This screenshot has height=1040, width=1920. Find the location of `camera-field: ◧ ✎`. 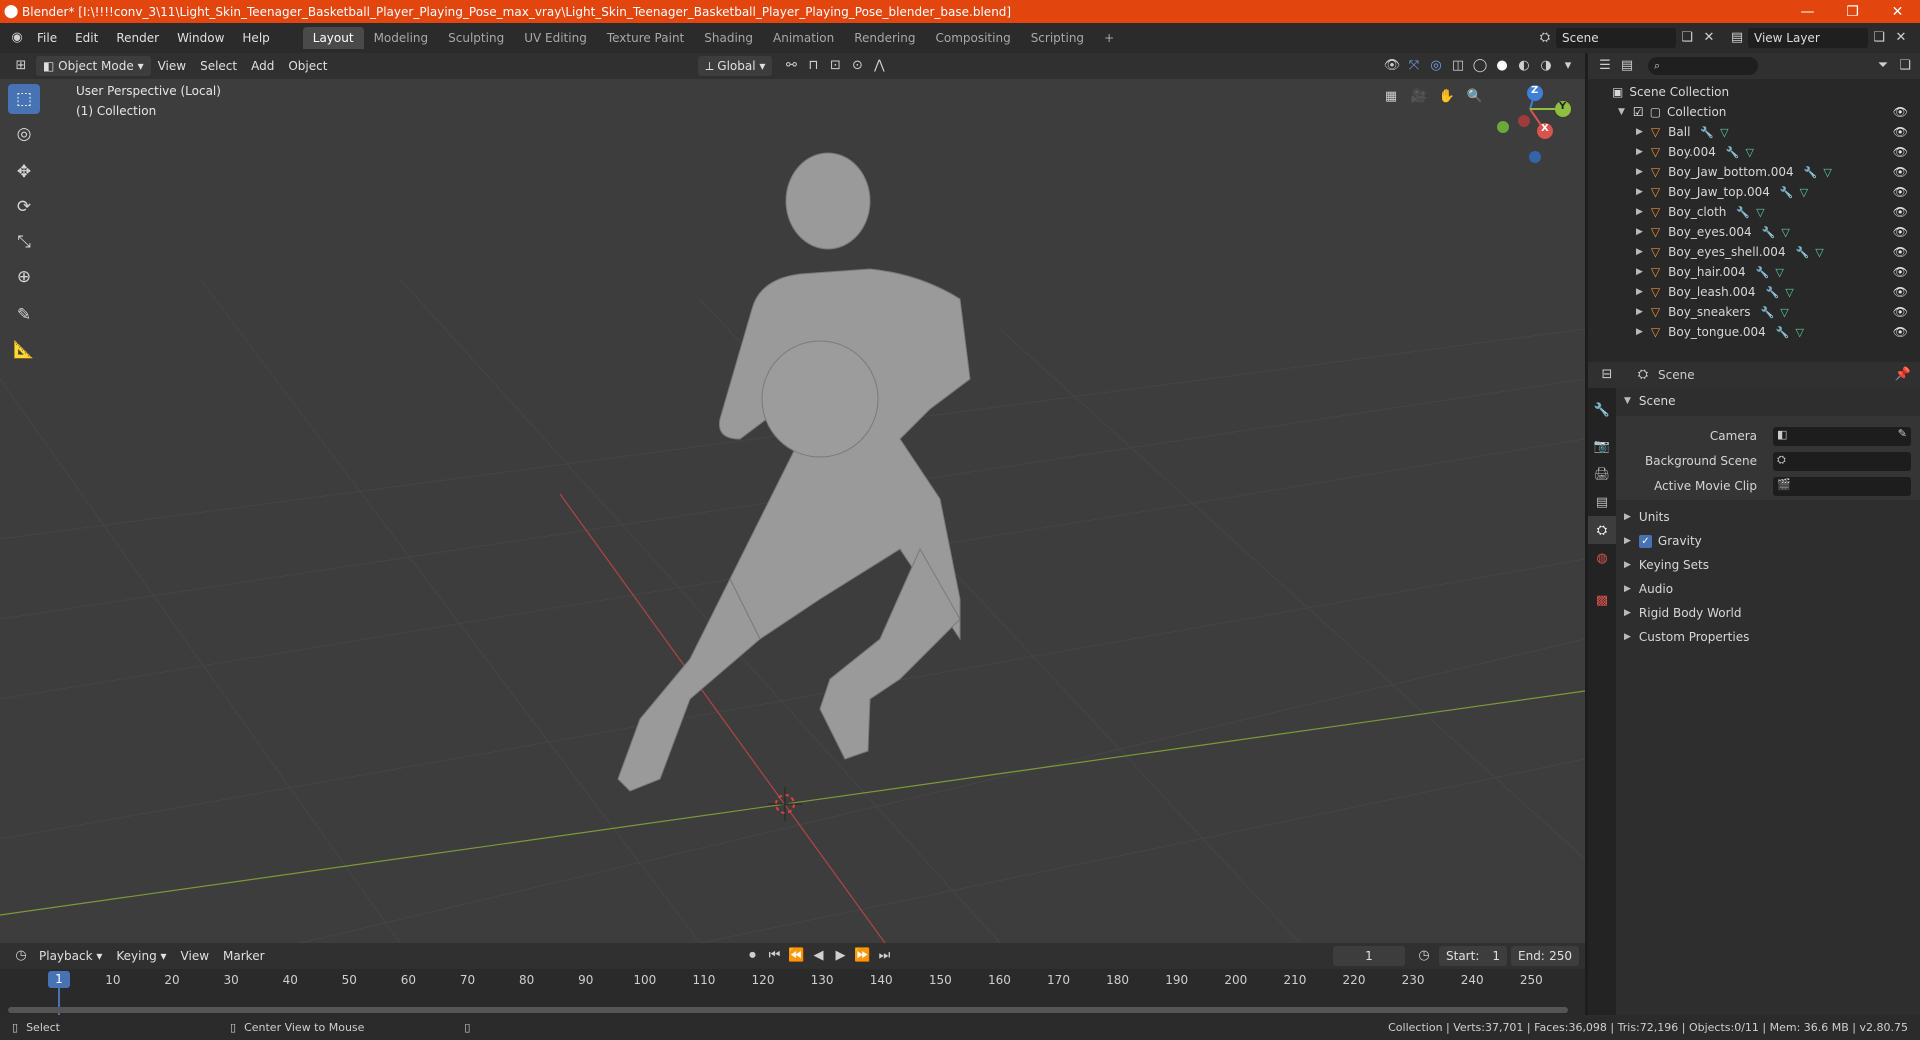

camera-field: ◧ ✎ is located at coordinates (1842, 436).